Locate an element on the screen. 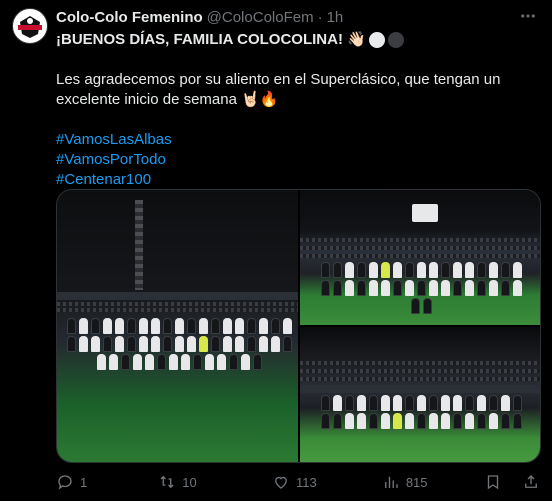 Image resolution: width=552 pixels, height=501 pixels. like-count: 113 is located at coordinates (306, 482).